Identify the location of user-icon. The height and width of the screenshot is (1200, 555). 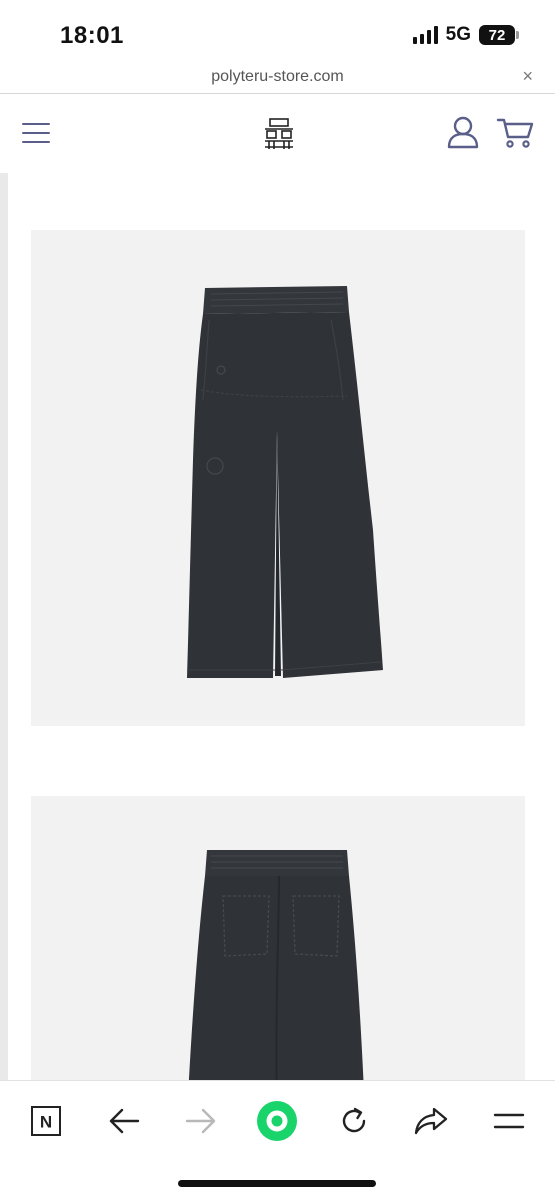
(463, 132).